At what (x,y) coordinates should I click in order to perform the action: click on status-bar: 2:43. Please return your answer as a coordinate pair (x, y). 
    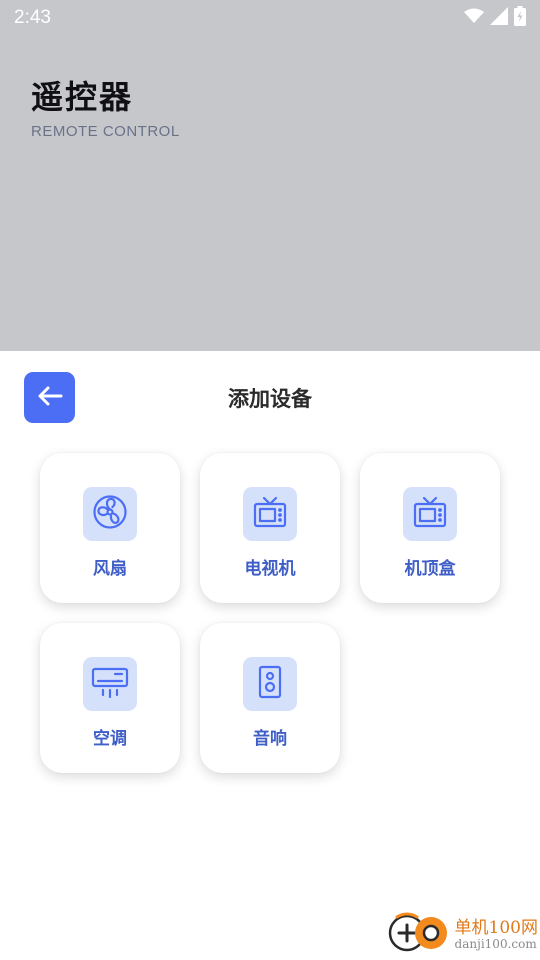
    Looking at the image, I should click on (270, 18).